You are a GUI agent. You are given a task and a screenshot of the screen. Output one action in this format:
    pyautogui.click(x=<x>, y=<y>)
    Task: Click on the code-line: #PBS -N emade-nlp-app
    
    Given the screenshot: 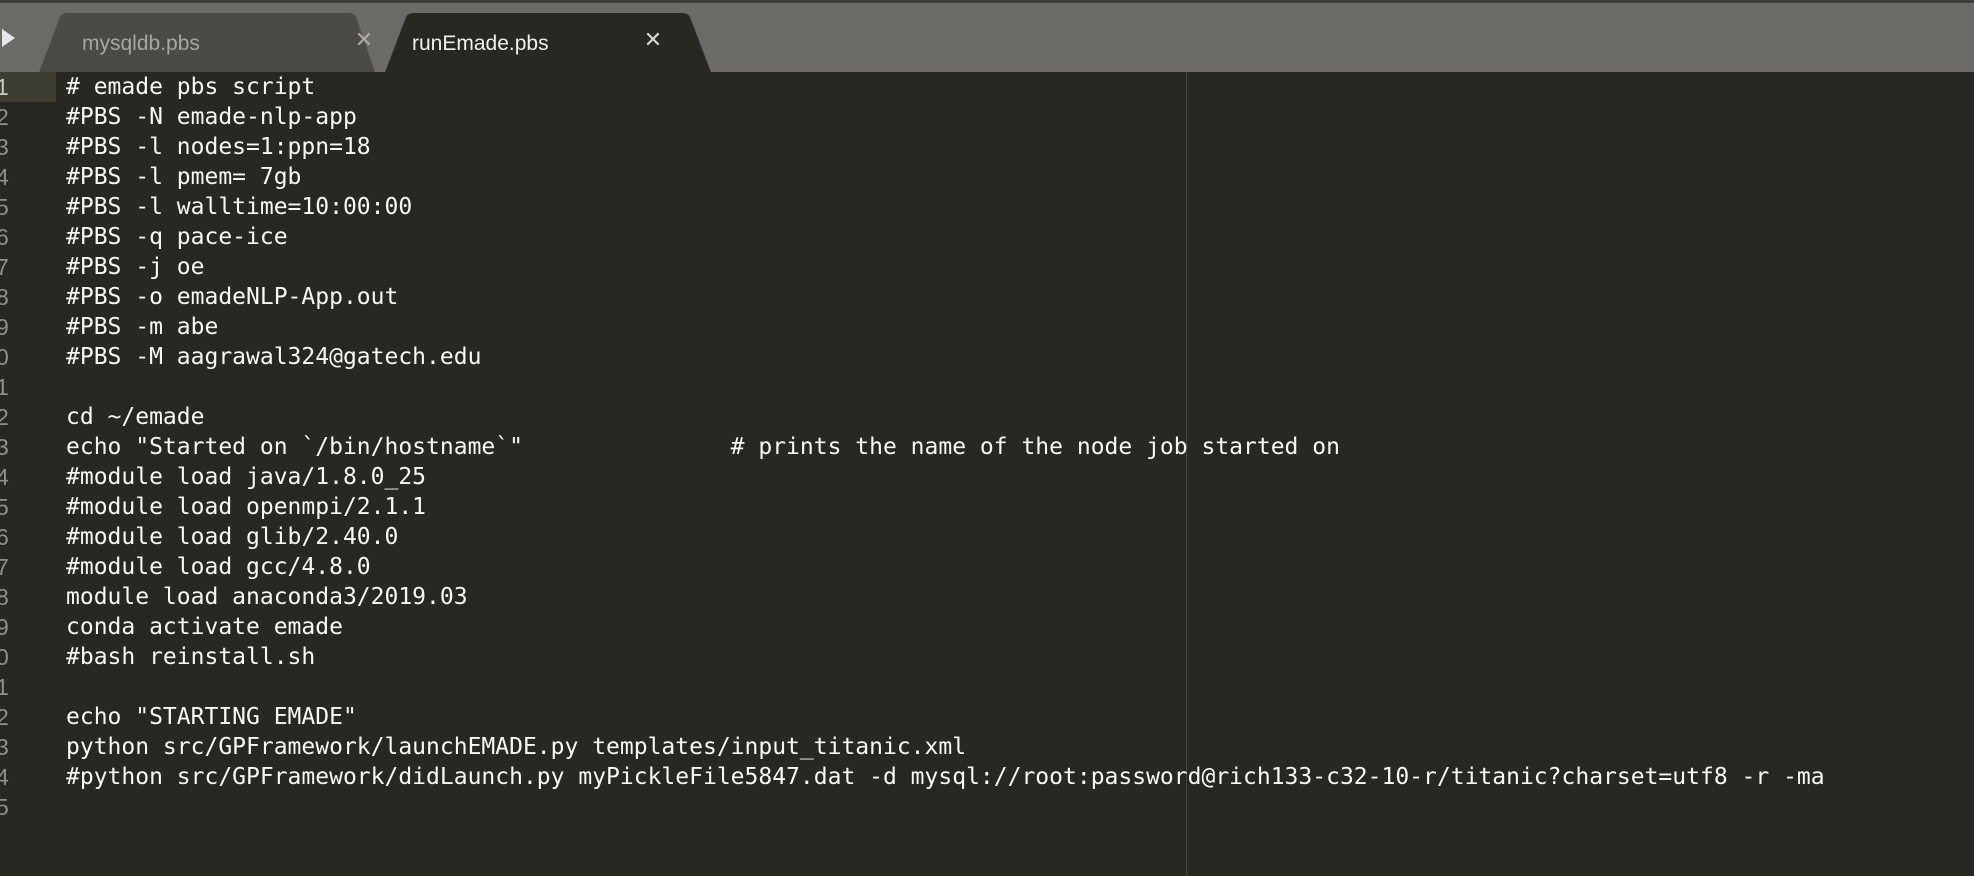 What is the action you would take?
    pyautogui.click(x=211, y=117)
    